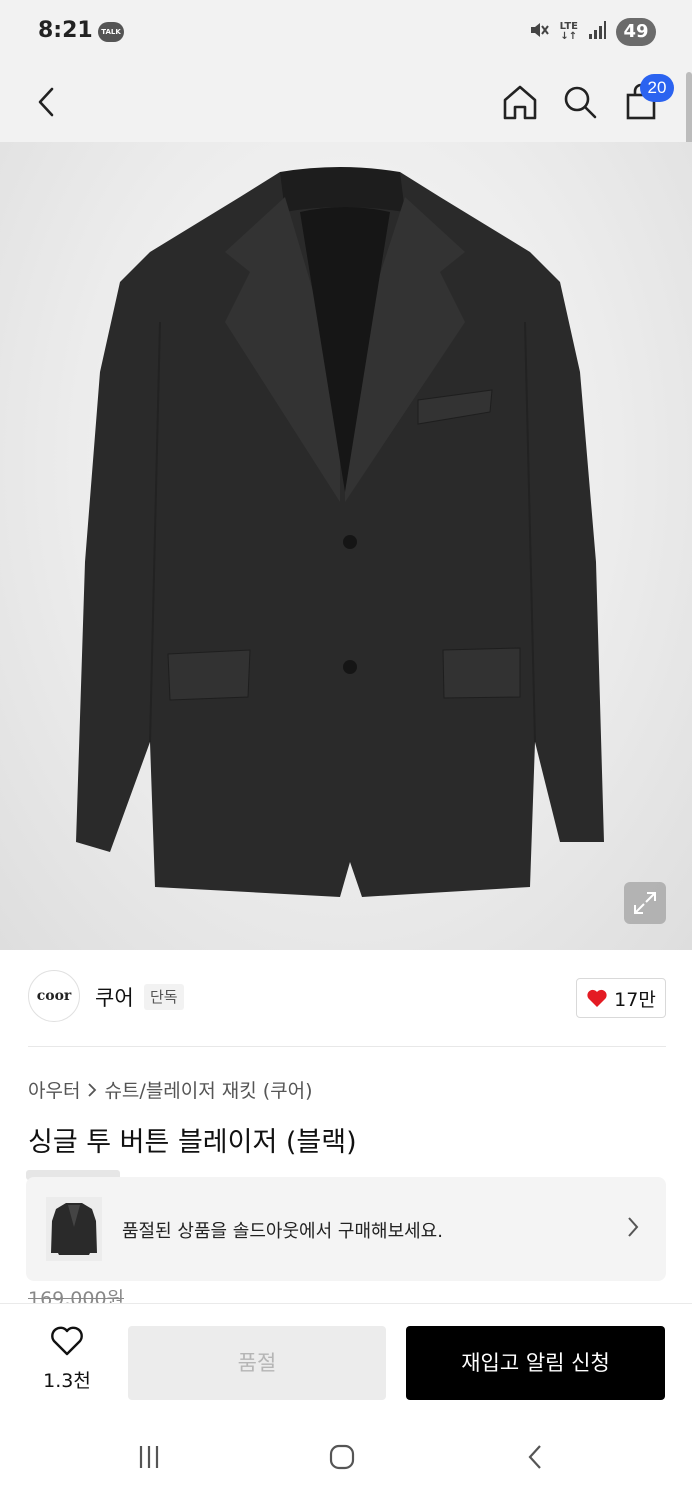 The width and height of the screenshot is (692, 1500). I want to click on cart-count-badge: 20, so click(657, 88).